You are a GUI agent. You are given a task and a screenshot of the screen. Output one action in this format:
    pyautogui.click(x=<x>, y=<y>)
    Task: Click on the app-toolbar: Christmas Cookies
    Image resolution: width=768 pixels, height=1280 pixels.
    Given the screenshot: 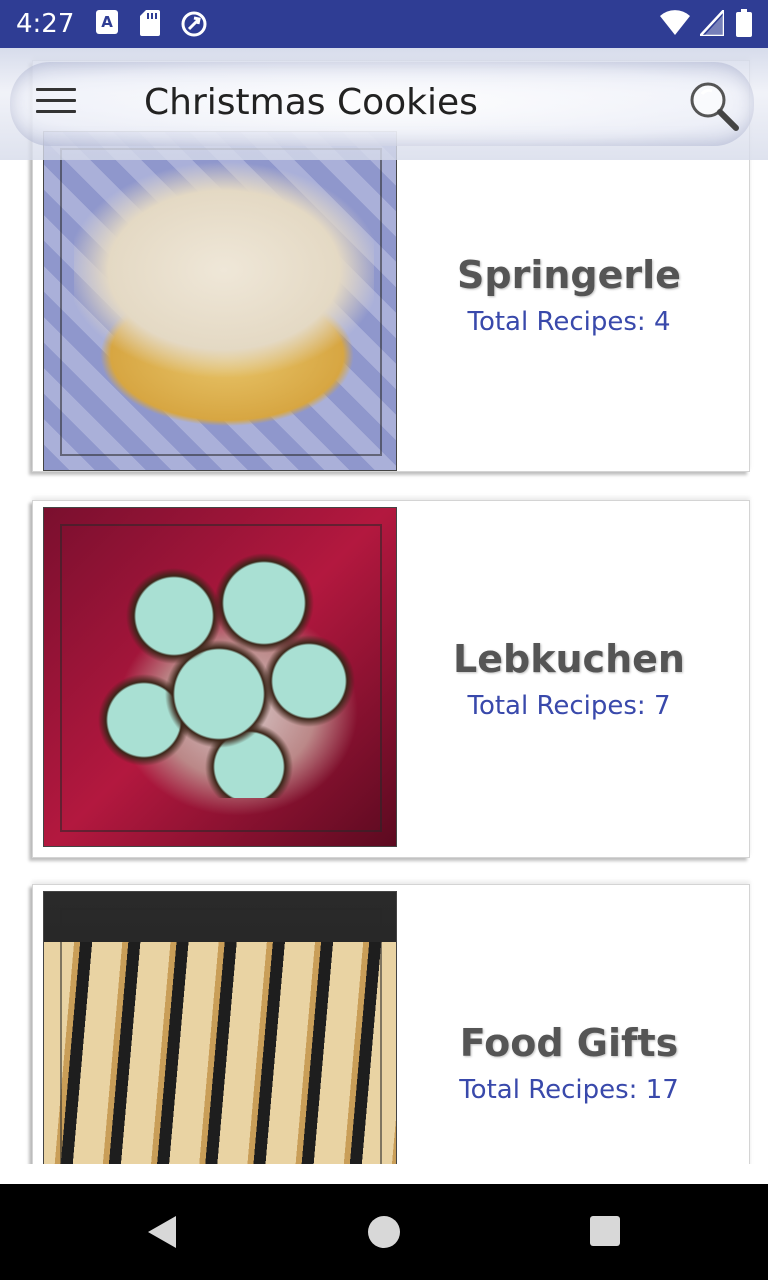 What is the action you would take?
    pyautogui.click(x=384, y=104)
    